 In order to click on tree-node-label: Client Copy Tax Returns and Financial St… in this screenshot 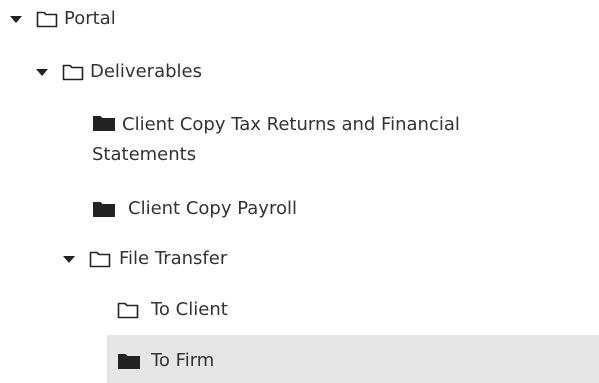, I will do `click(276, 139)`.